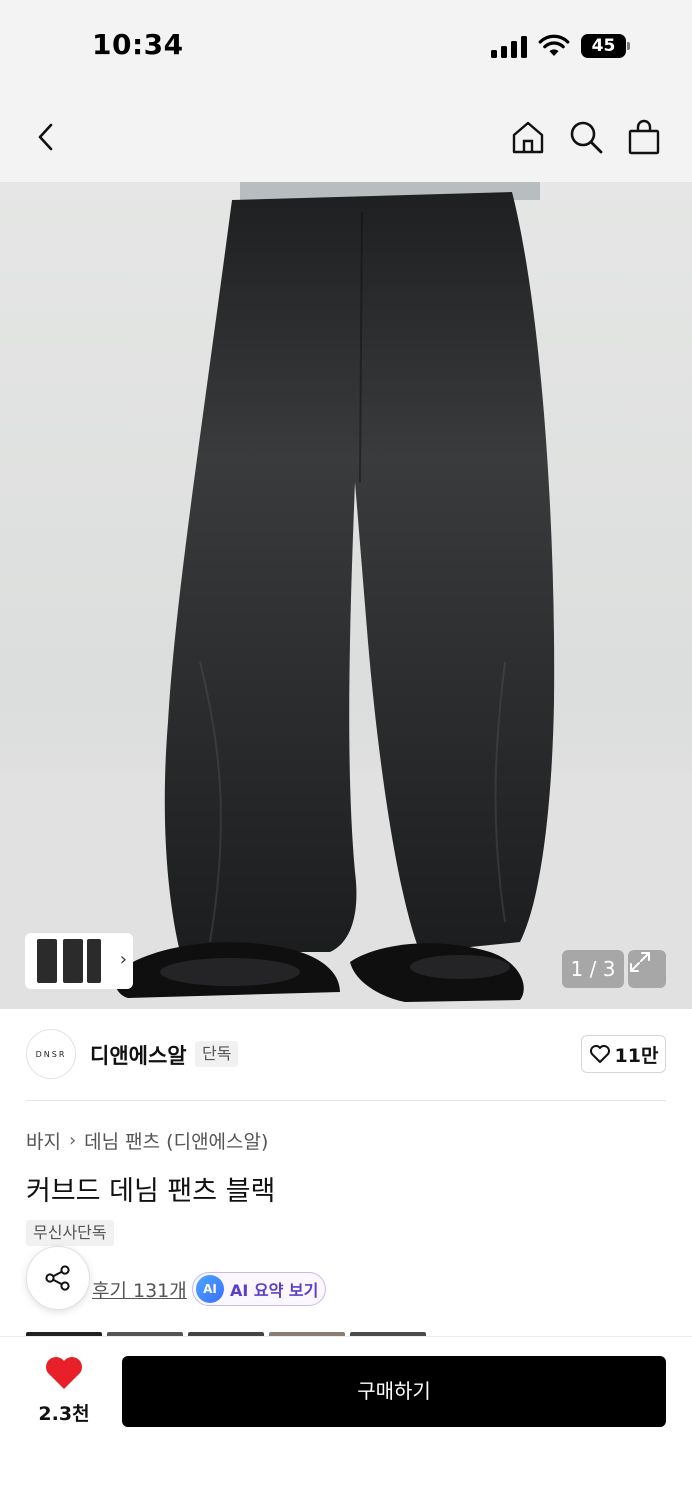 The width and height of the screenshot is (692, 1500). Describe the element at coordinates (640, 962) in the screenshot. I see `expand-icon` at that location.